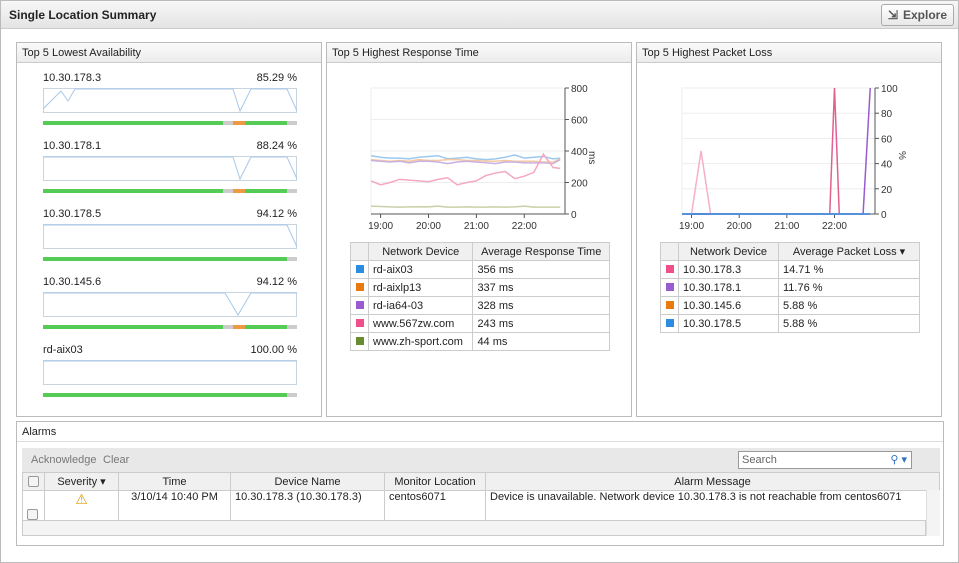 This screenshot has width=959, height=563. What do you see at coordinates (887, 190) in the screenshot?
I see `y-tick-label: 20` at bounding box center [887, 190].